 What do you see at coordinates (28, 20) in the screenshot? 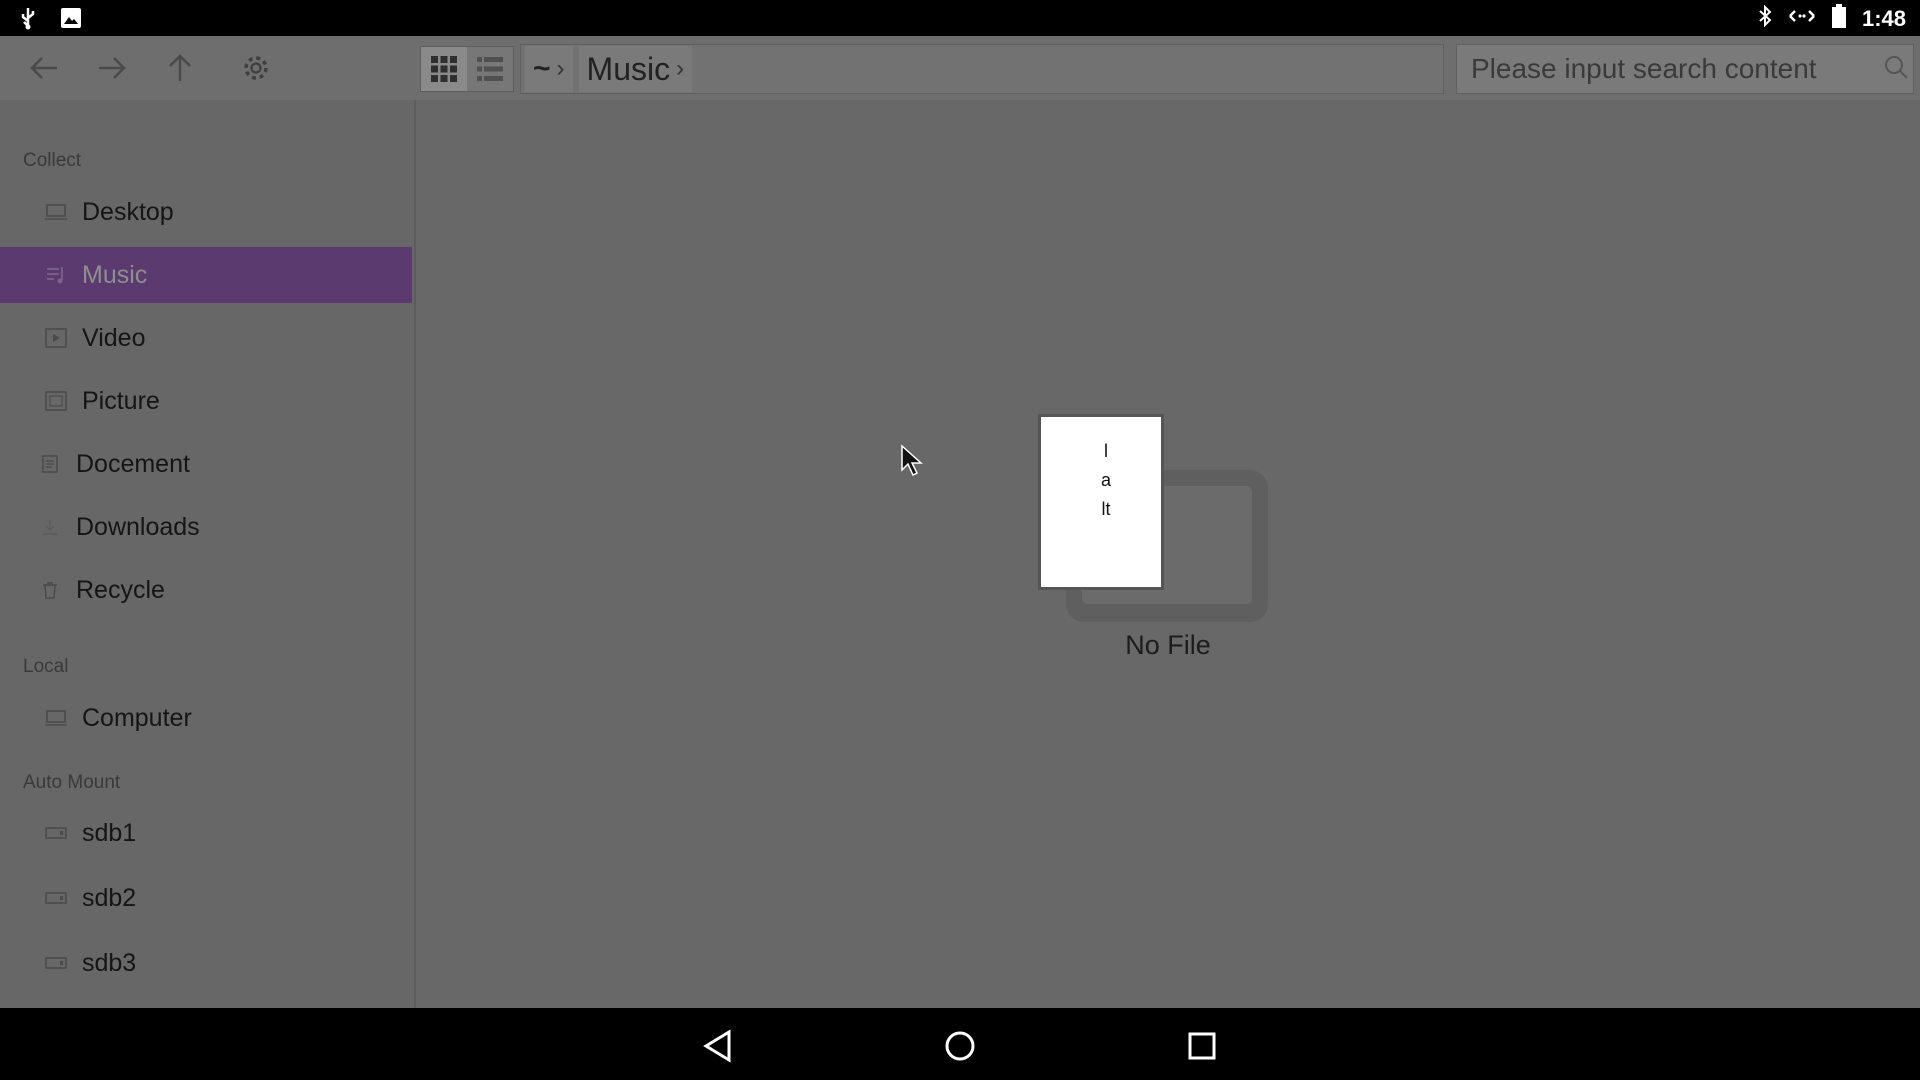
I see `usb-icon` at bounding box center [28, 20].